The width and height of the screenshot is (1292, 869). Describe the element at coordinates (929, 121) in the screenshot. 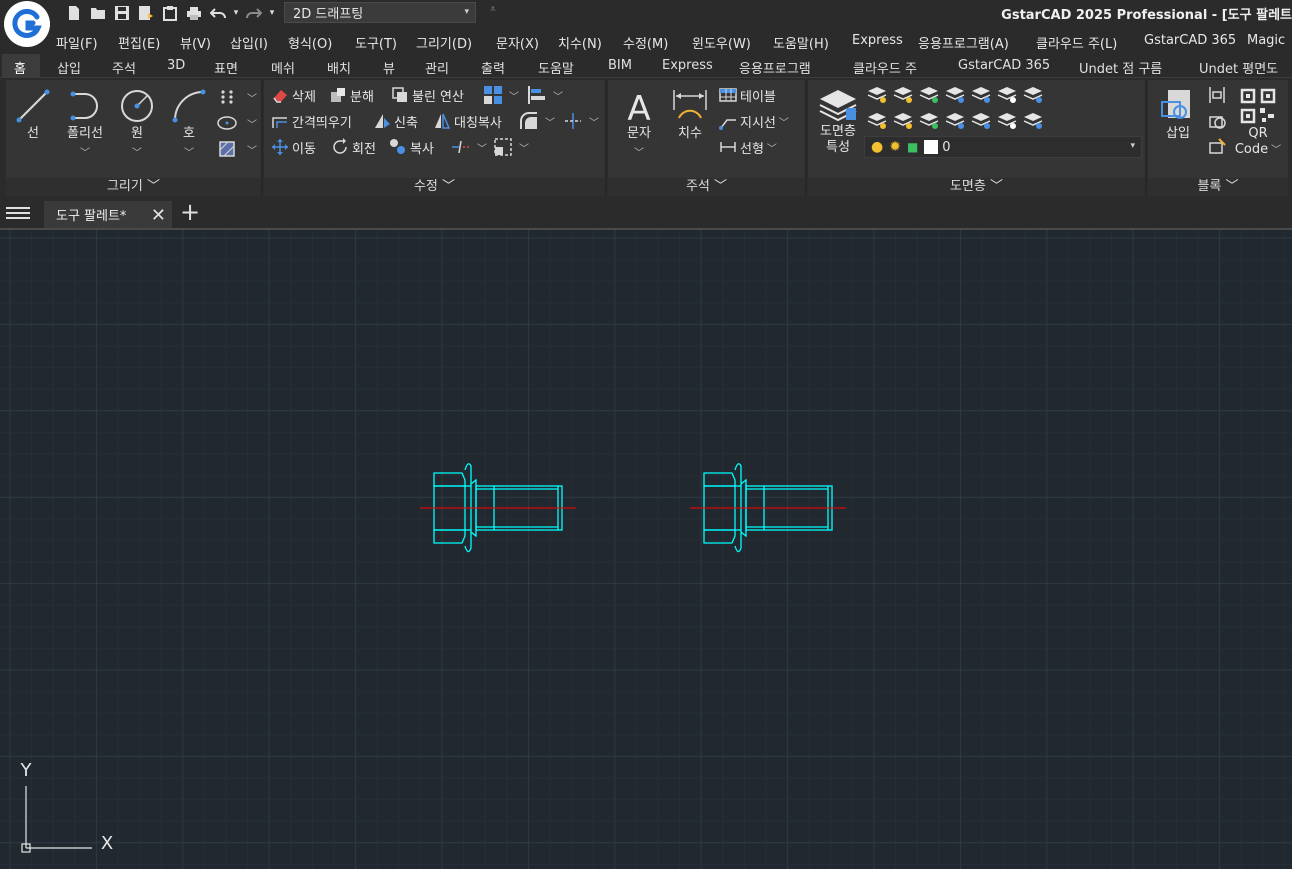

I see `layer-lock-icon` at that location.